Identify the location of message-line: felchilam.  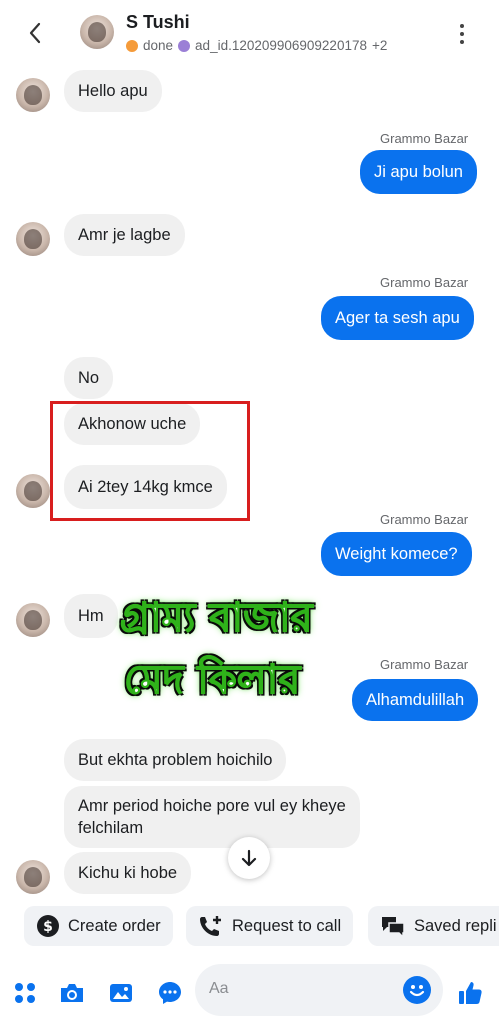
(111, 828).